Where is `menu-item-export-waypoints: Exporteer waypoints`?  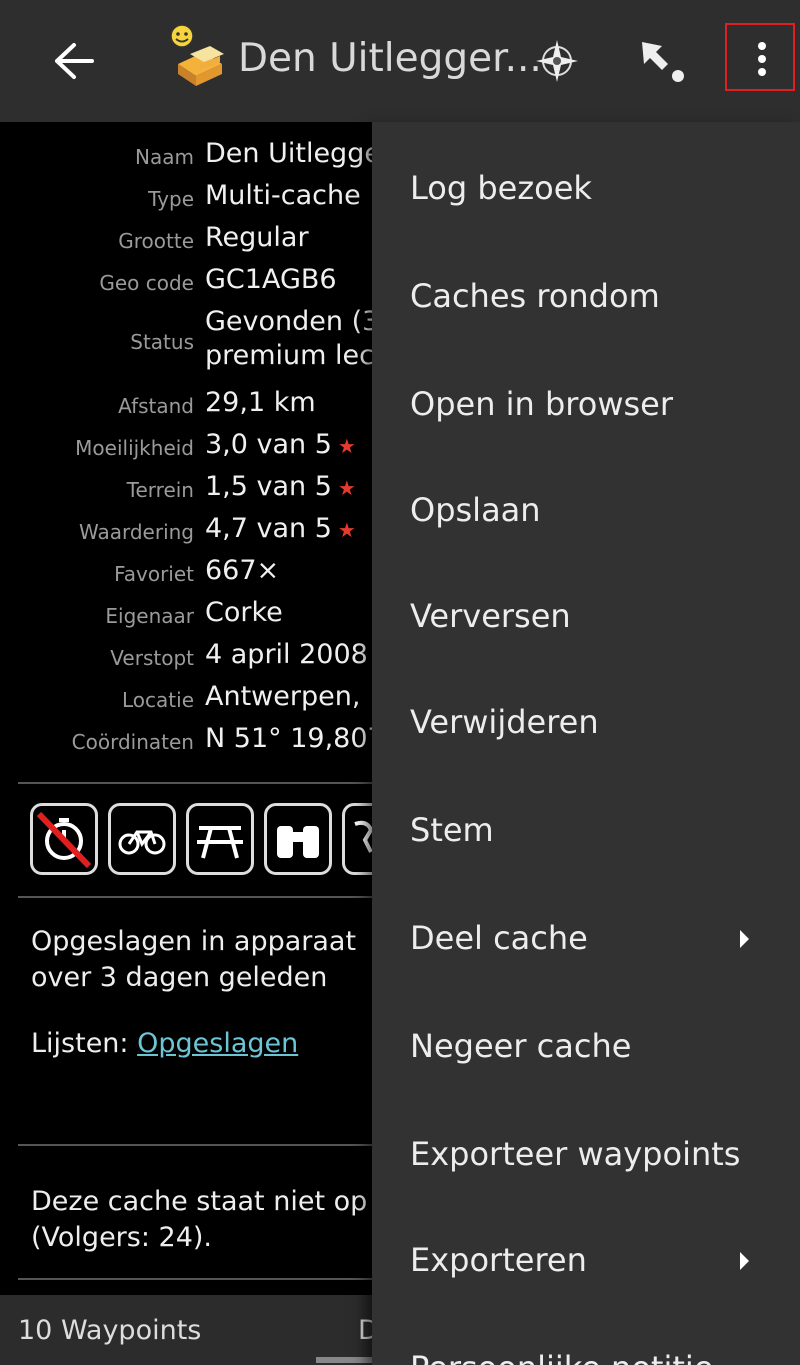
menu-item-export-waypoints: Exporteer waypoints is located at coordinates (586, 1154).